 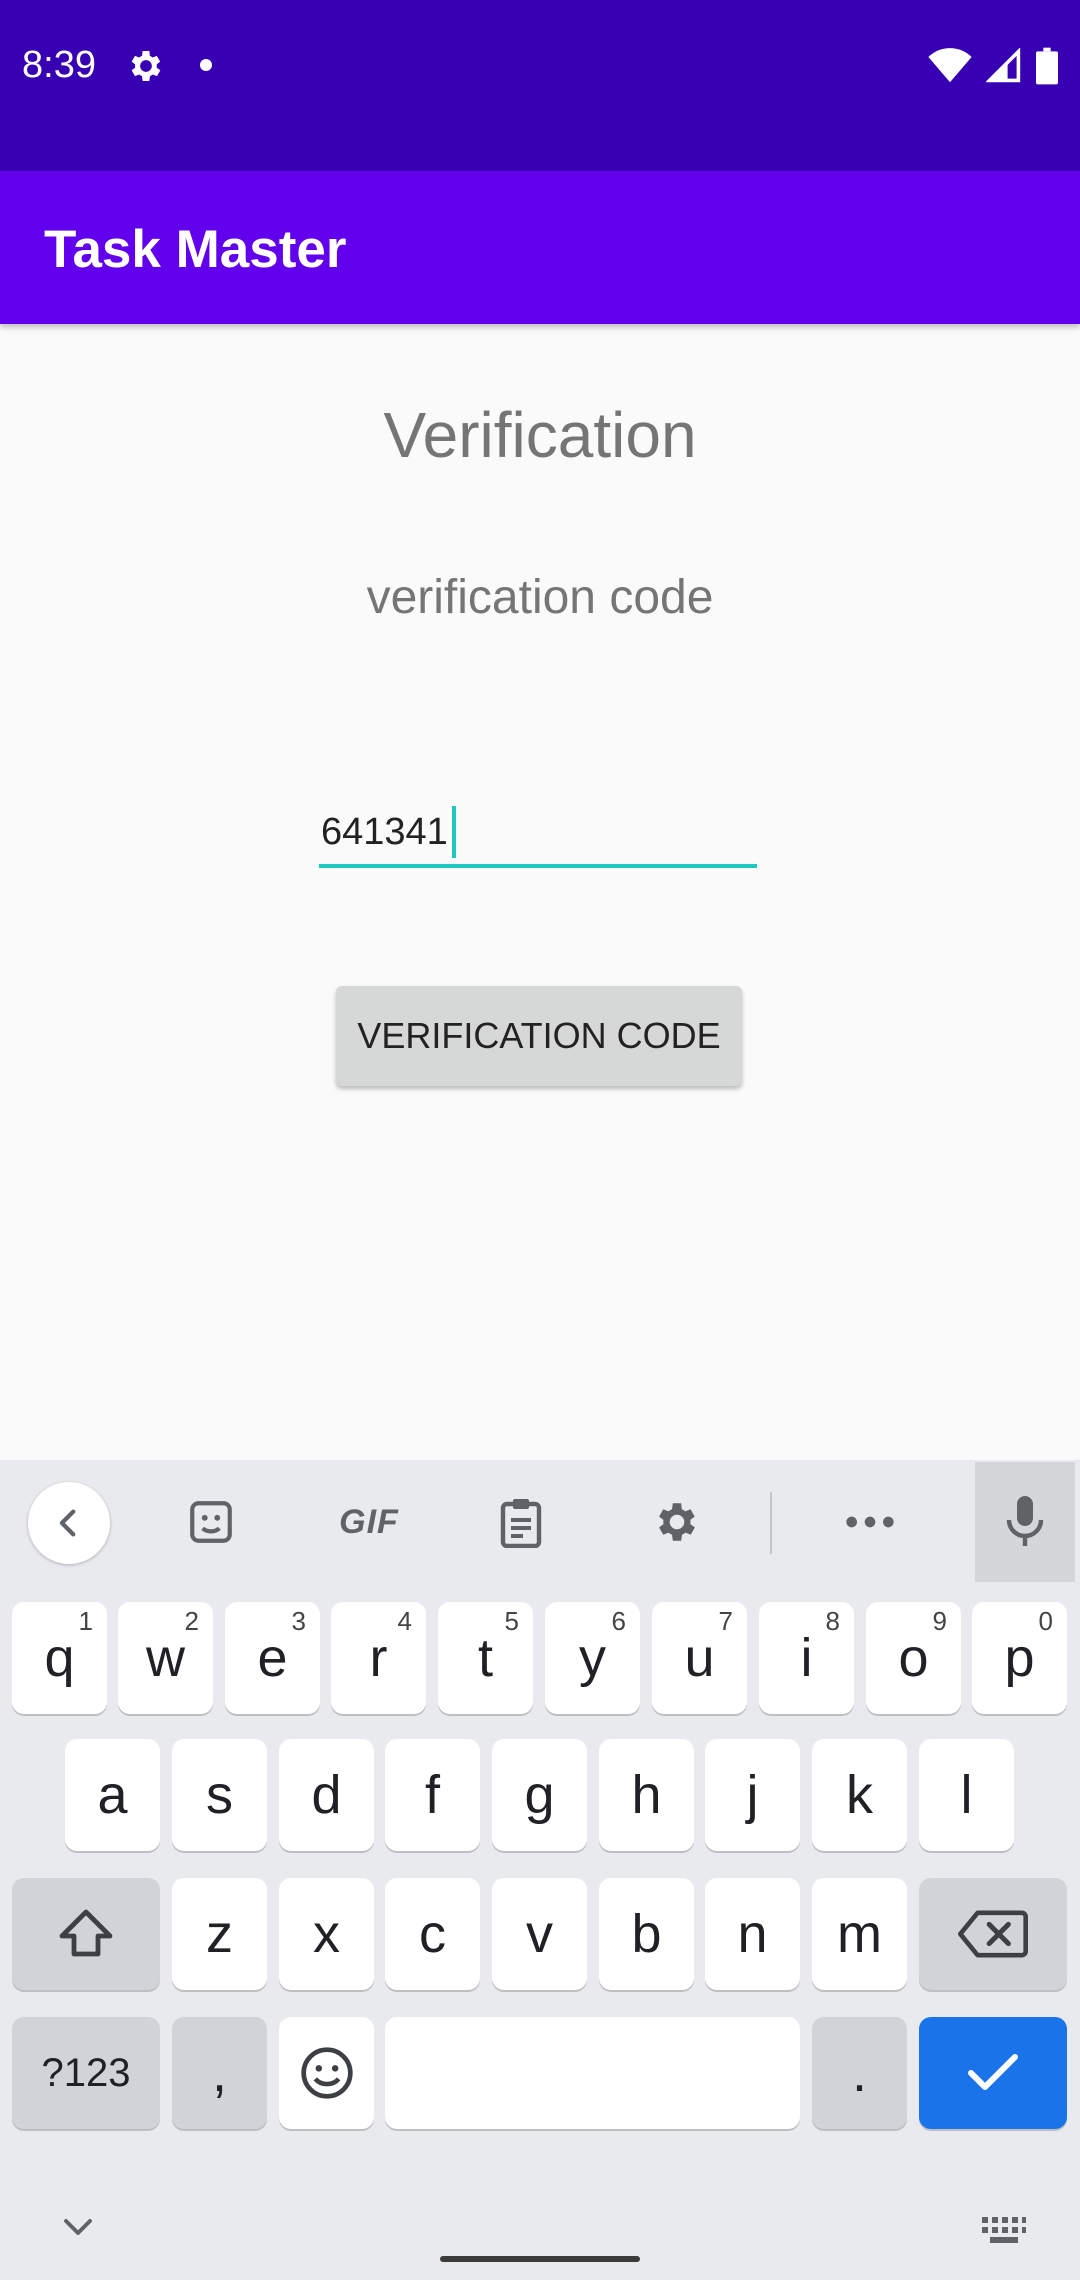 I want to click on emoji-icon, so click(x=326, y=2073).